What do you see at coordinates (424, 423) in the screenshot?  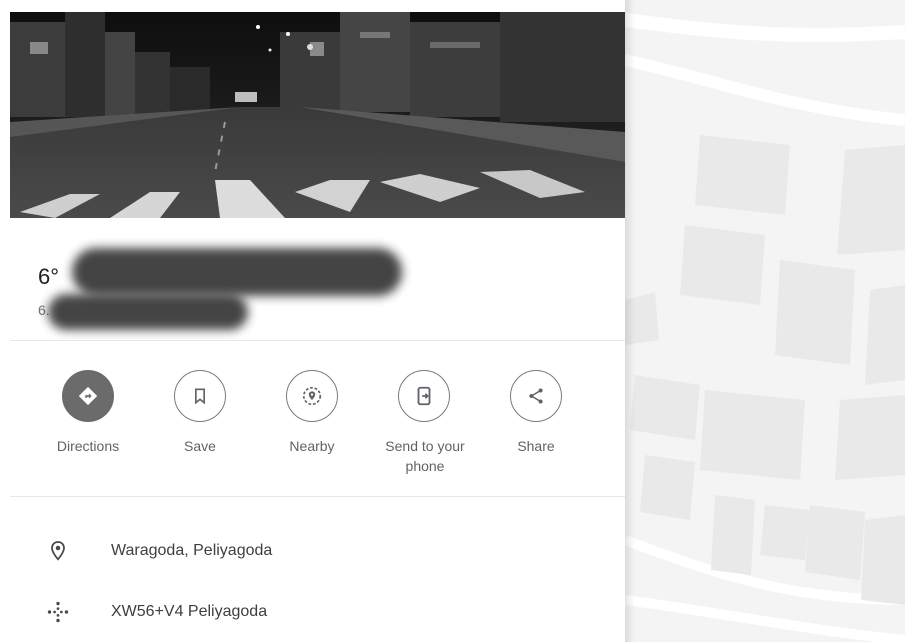 I see `send-to-phone-button: Send to your phone` at bounding box center [424, 423].